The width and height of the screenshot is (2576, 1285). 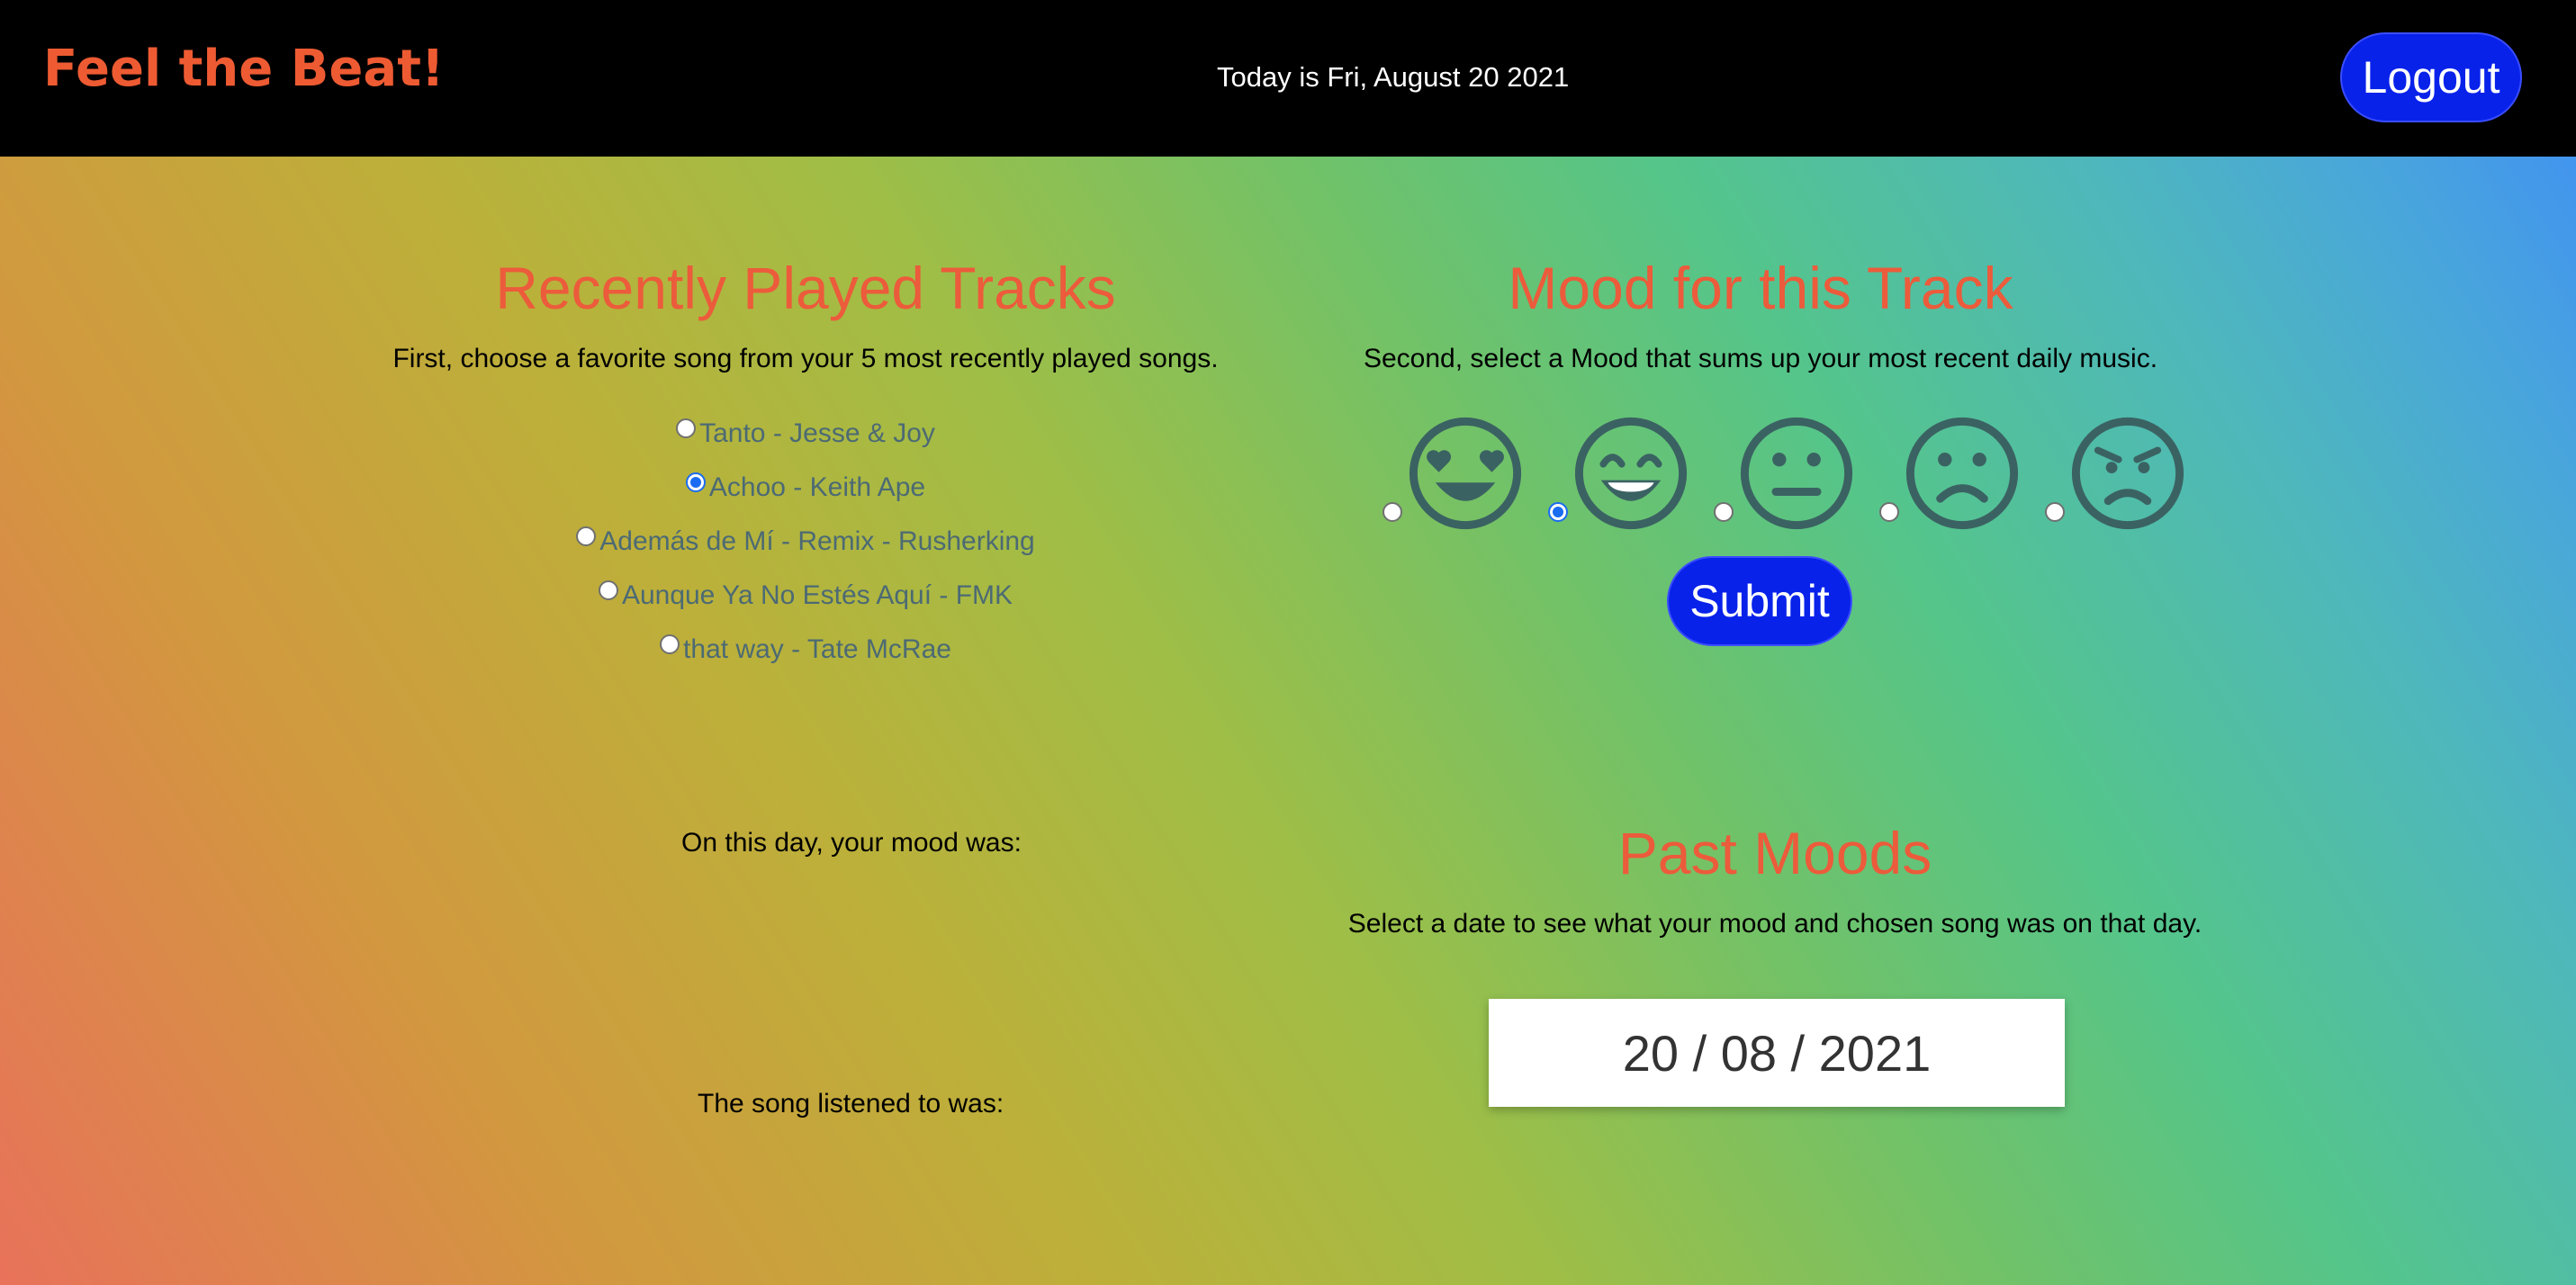 I want to click on track-option: Achoo - Keith Ape, so click(x=805, y=488).